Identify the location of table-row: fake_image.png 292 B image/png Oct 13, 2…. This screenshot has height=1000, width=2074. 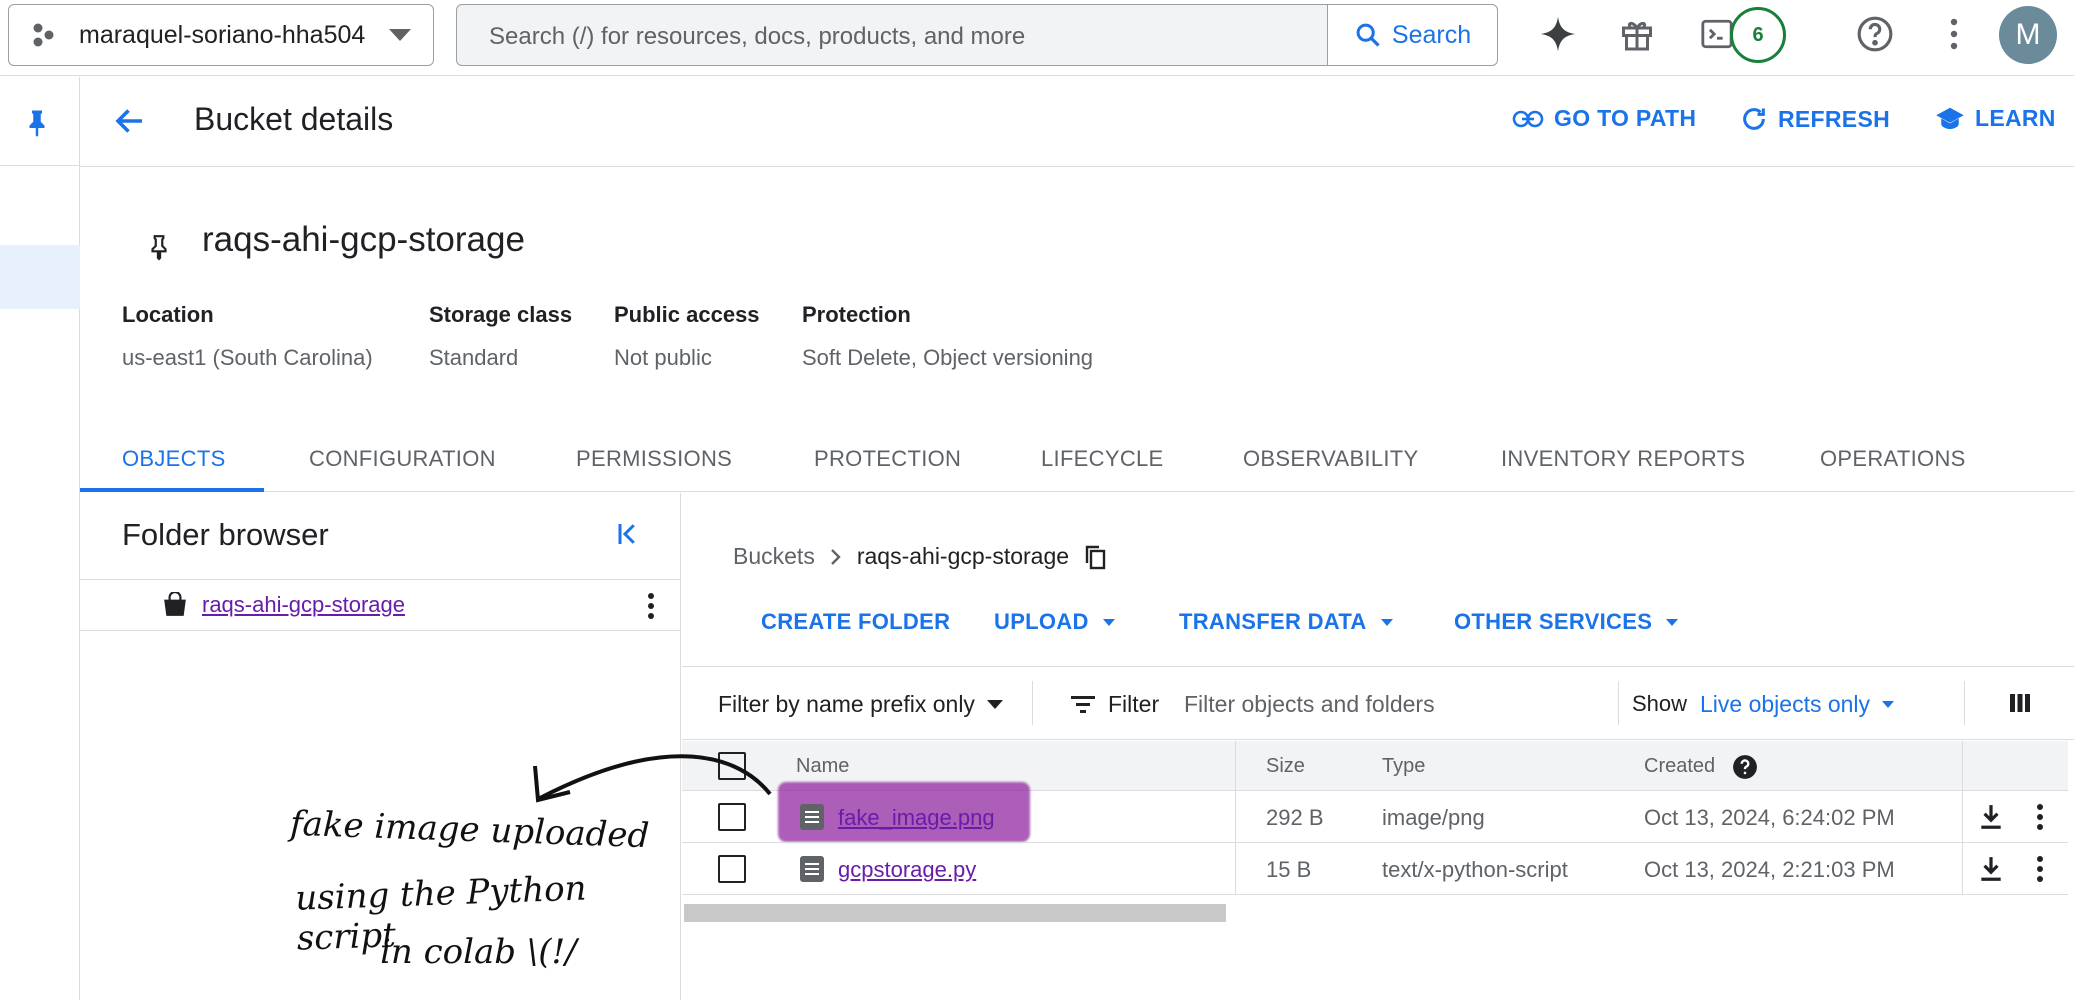
(1375, 817).